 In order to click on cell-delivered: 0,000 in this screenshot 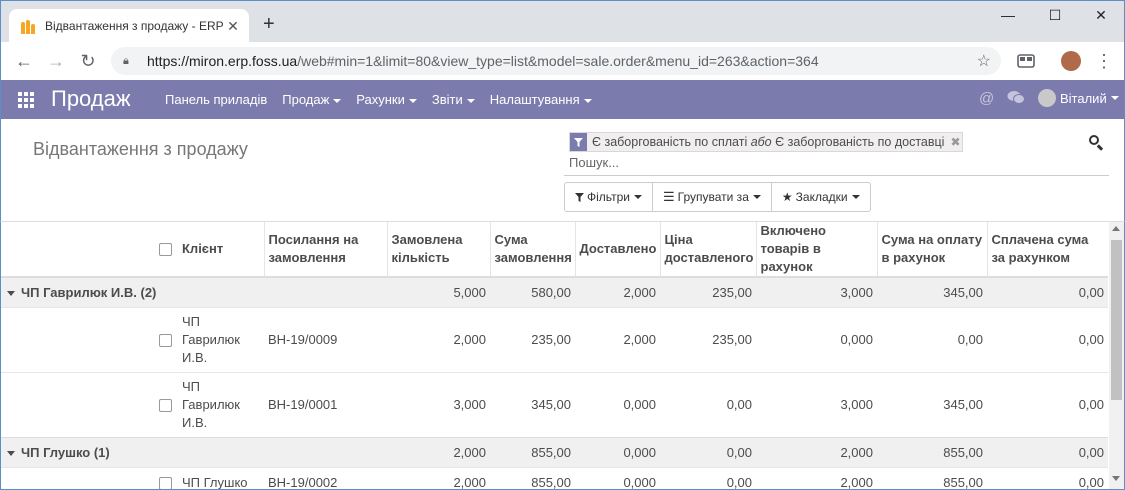, I will do `click(617, 404)`.